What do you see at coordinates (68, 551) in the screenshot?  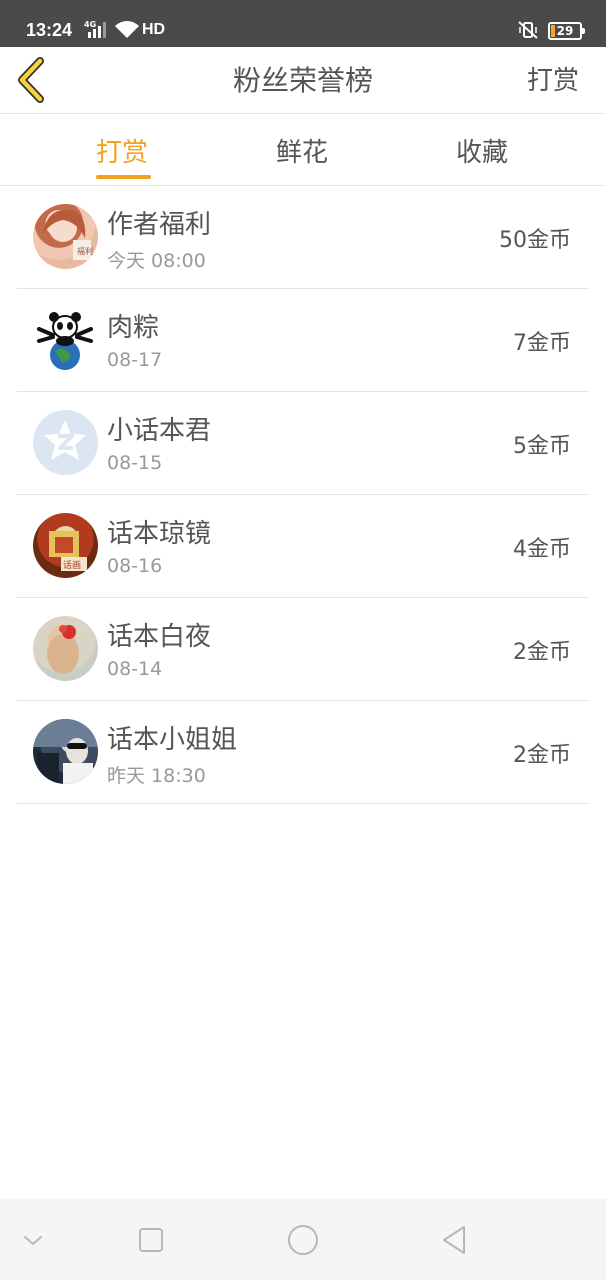 I see `photo-avatar-icon: 话画` at bounding box center [68, 551].